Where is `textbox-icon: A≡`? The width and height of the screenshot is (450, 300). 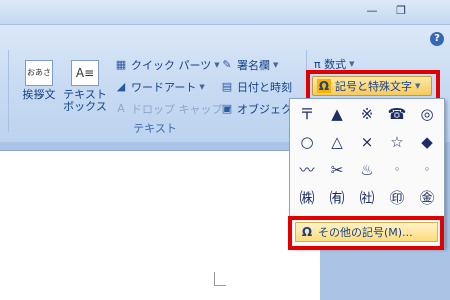
textbox-icon: A≡ is located at coordinates (85, 73).